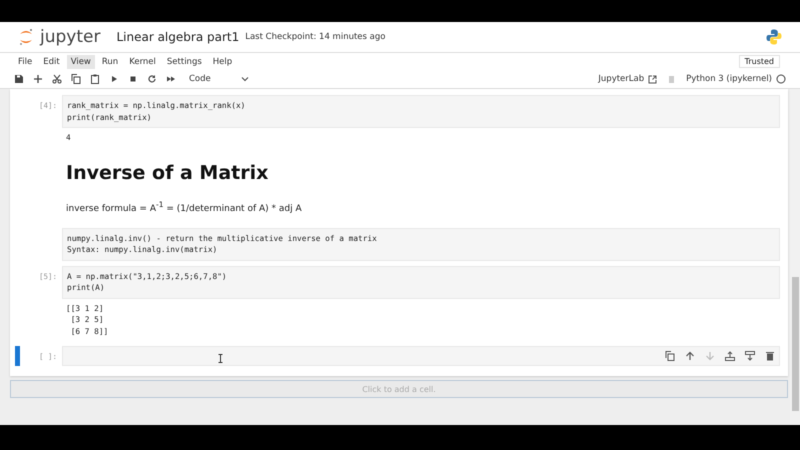  What do you see at coordinates (670, 356) in the screenshot?
I see `duplicate-icon` at bounding box center [670, 356].